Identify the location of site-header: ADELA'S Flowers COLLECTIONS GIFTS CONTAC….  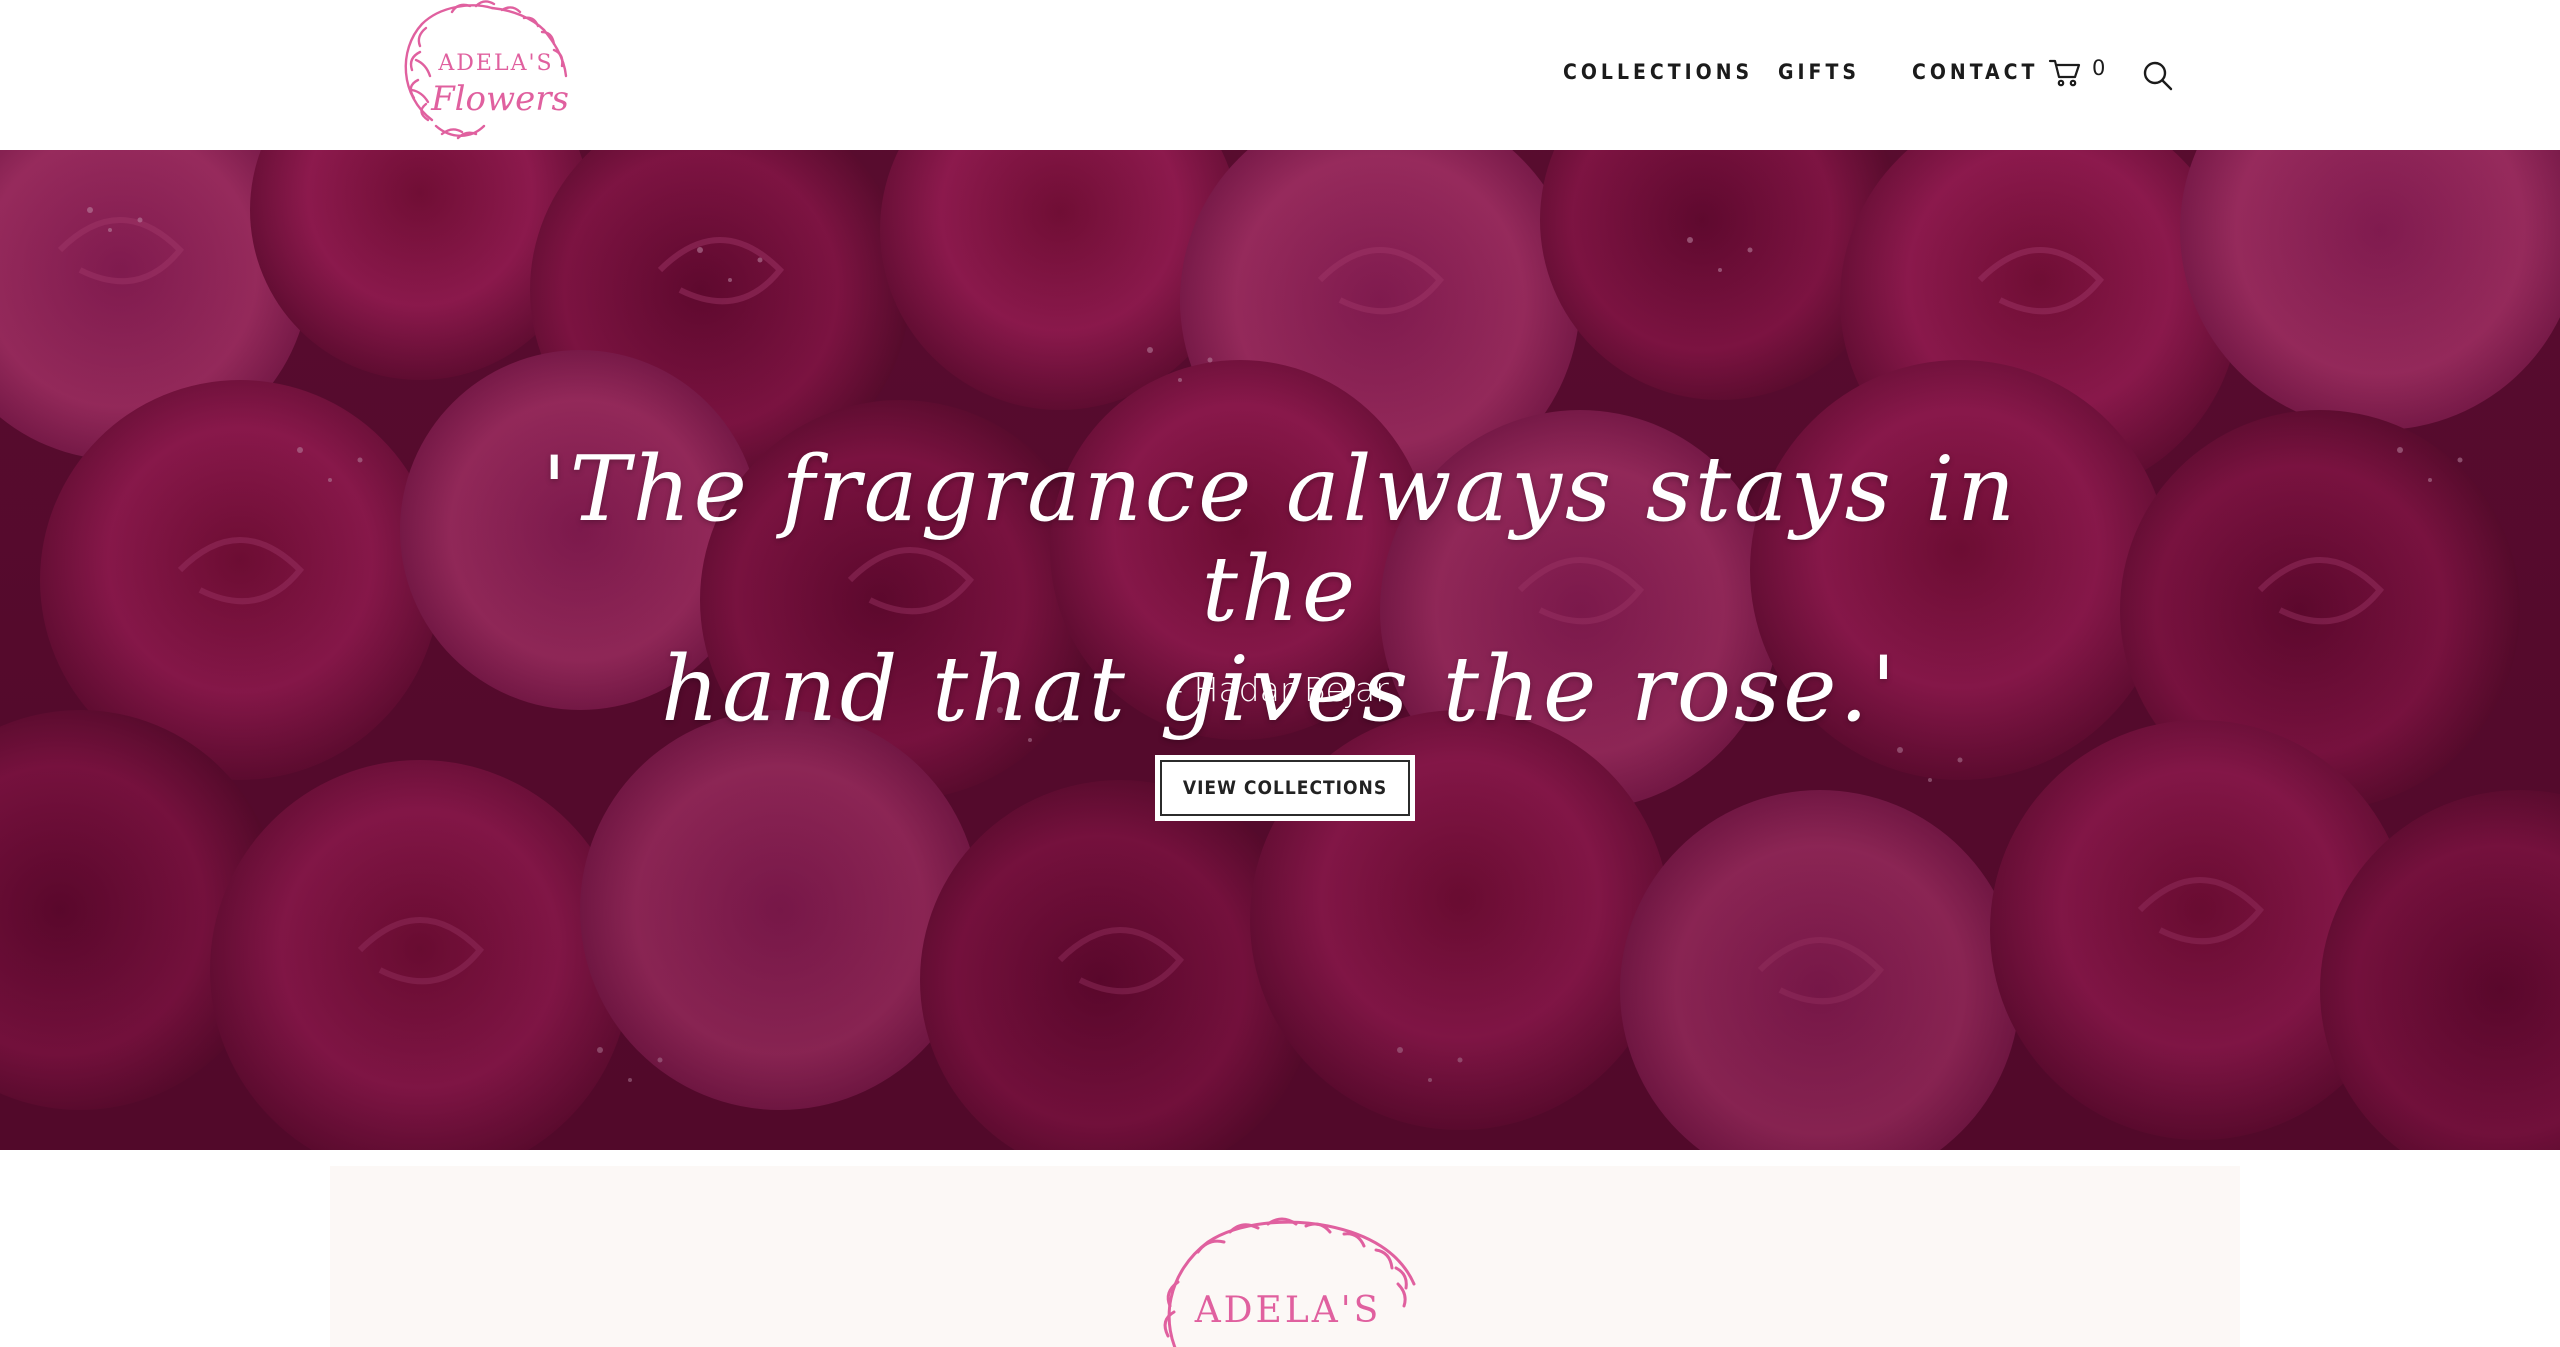
(1280, 75).